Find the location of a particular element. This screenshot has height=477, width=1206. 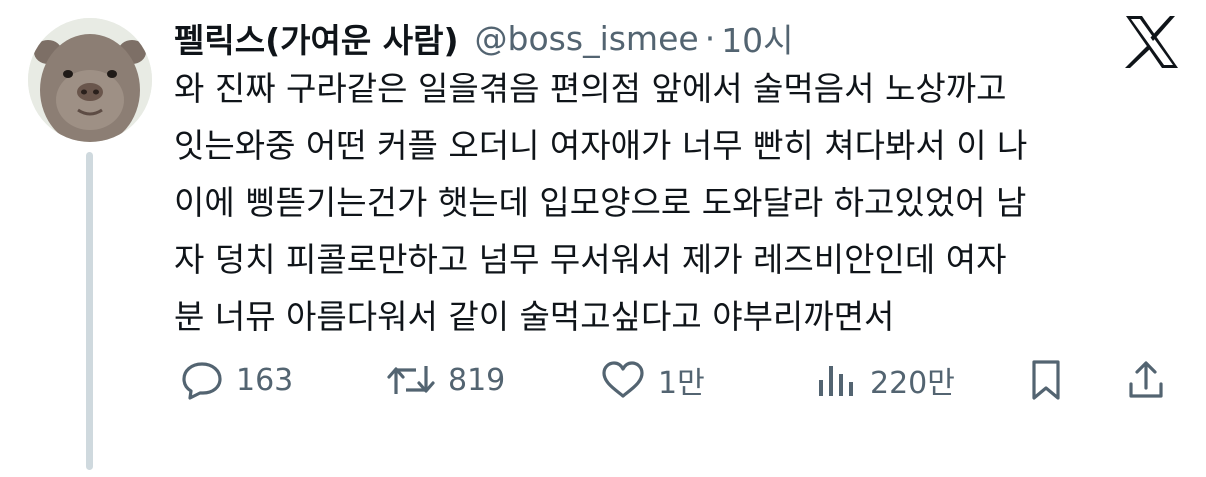

post-time: 10시 is located at coordinates (757, 38).